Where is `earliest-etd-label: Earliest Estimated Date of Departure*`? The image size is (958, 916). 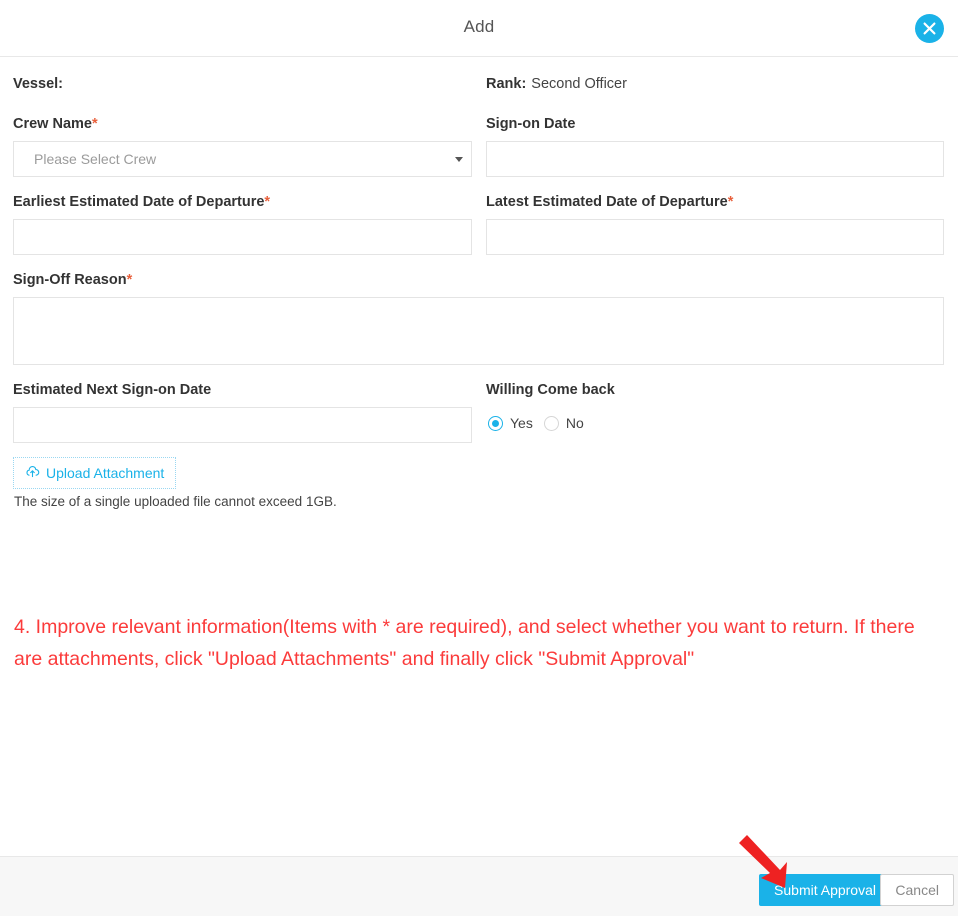 earliest-etd-label: Earliest Estimated Date of Departure* is located at coordinates (242, 202).